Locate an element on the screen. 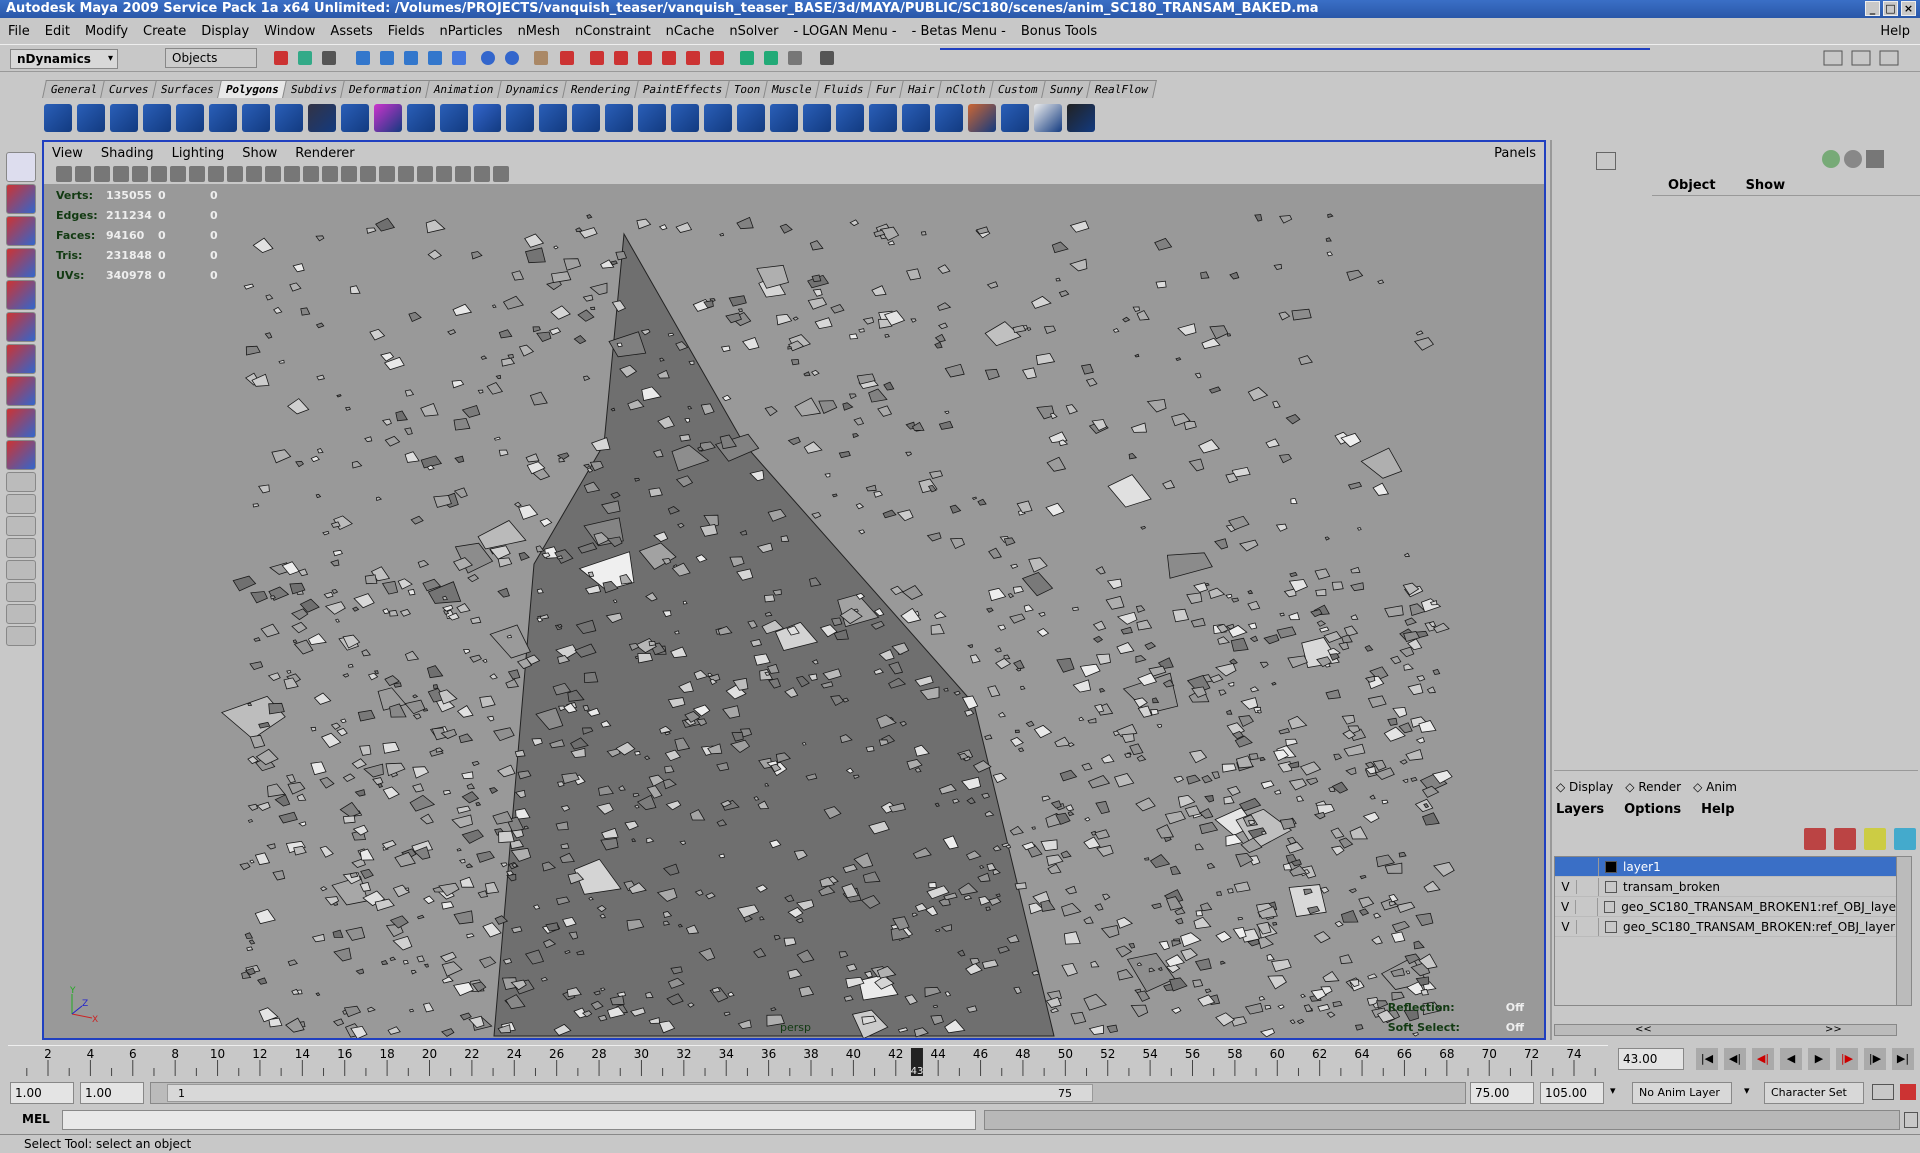  append-icon is located at coordinates (619, 118).